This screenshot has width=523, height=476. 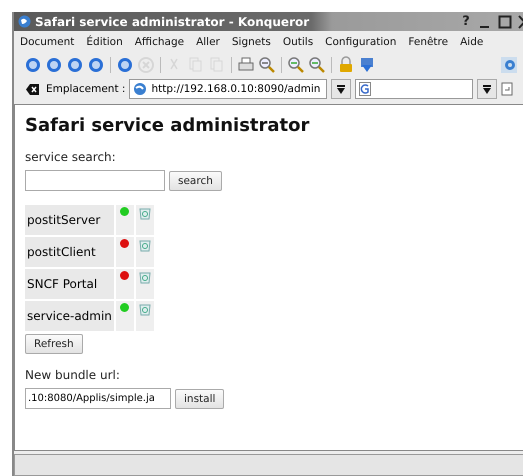 What do you see at coordinates (208, 42) in the screenshot?
I see `menu-item: Aller` at bounding box center [208, 42].